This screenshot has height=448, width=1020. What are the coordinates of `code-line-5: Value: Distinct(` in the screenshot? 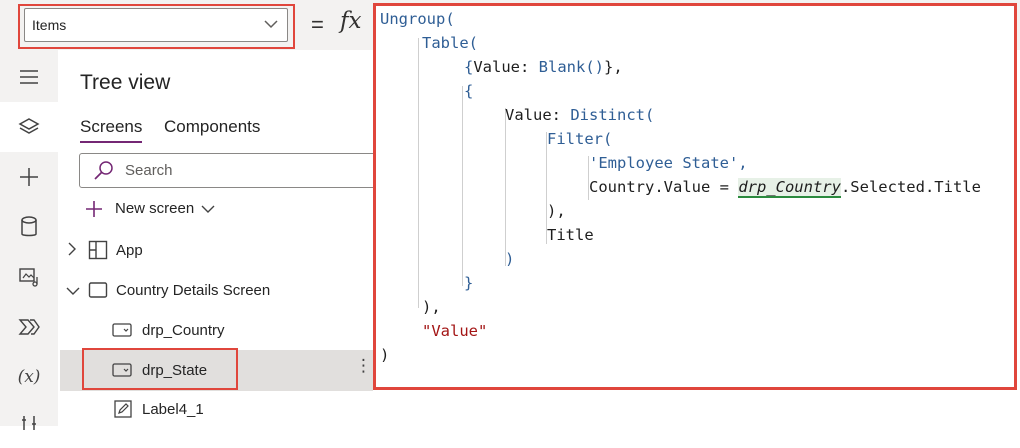 It's located at (579, 115).